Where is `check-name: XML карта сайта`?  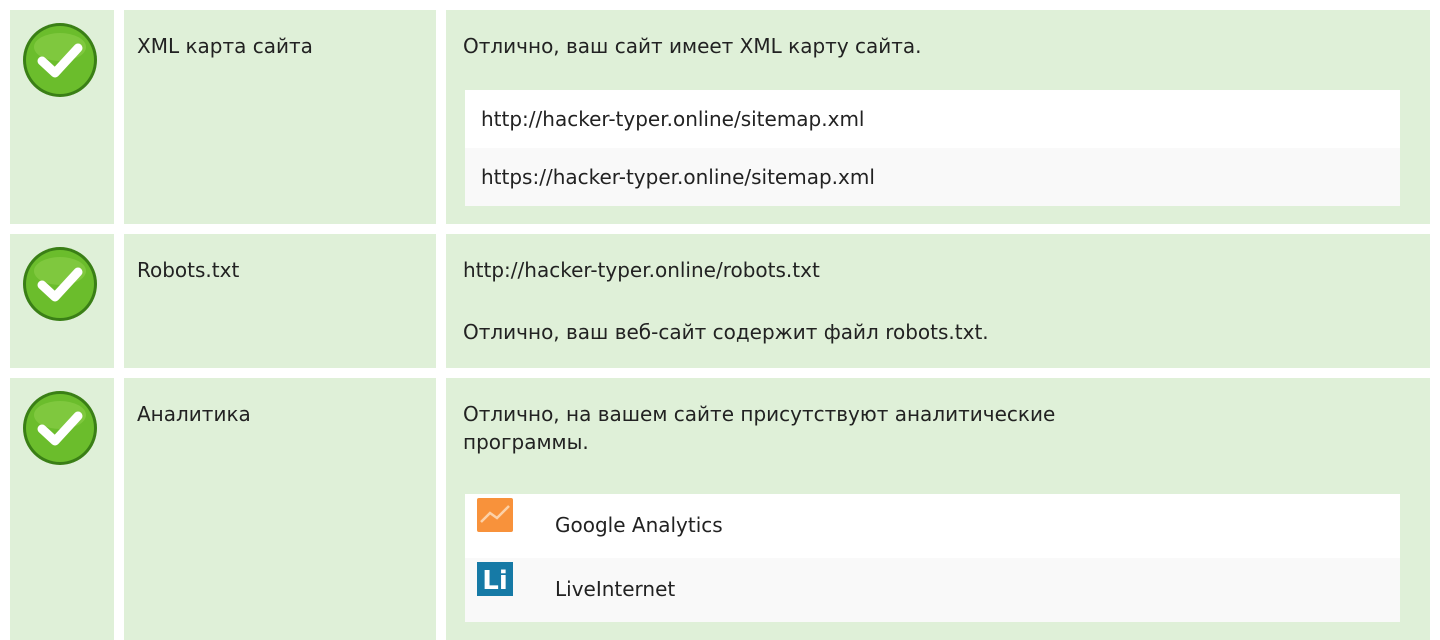
check-name: XML карта сайта is located at coordinates (225, 46).